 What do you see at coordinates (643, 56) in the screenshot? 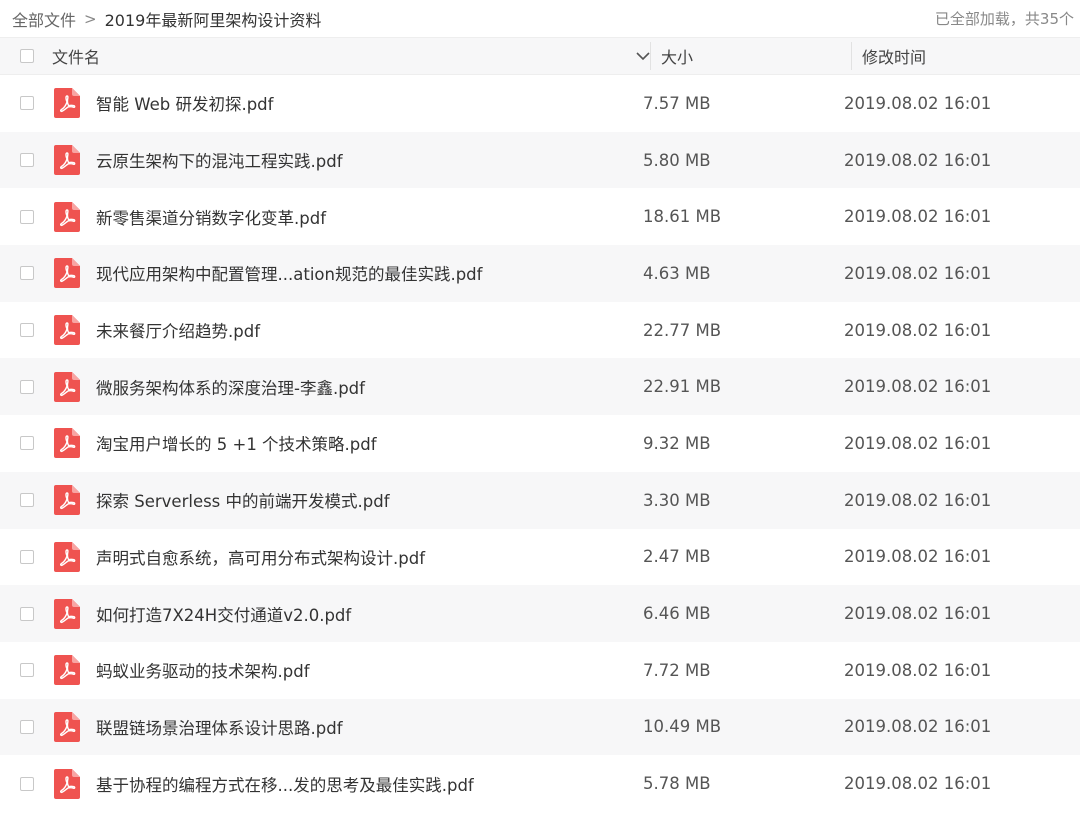
I see `chevron-down-icon` at bounding box center [643, 56].